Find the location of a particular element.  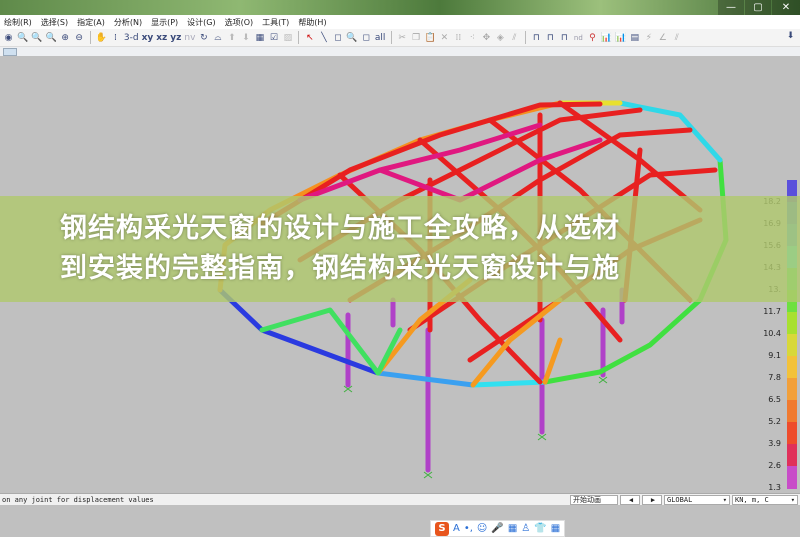

frame3-icon: ⊓ is located at coordinates (564, 38).